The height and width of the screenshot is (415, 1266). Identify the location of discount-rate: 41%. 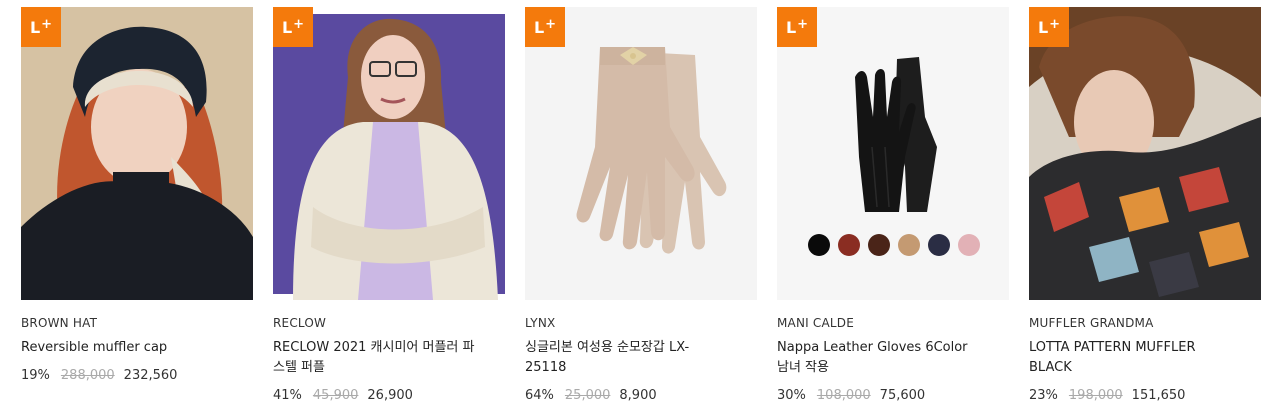
(287, 395).